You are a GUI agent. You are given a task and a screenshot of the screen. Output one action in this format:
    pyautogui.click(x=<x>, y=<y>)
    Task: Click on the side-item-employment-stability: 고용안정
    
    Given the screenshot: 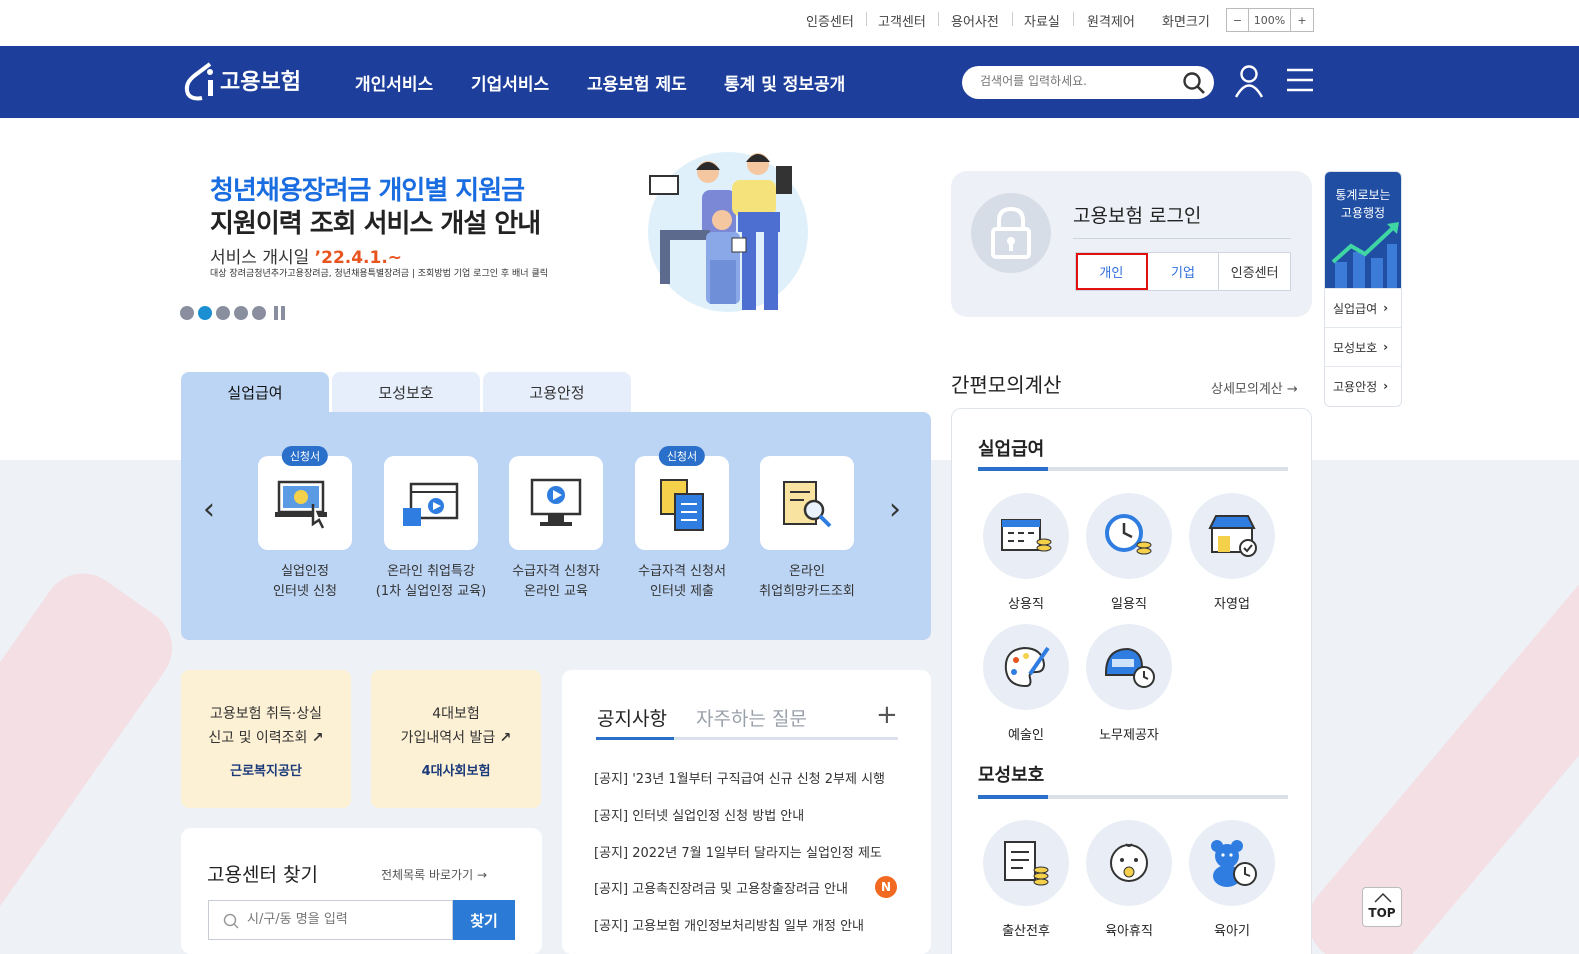 What is the action you would take?
    pyautogui.click(x=1363, y=385)
    